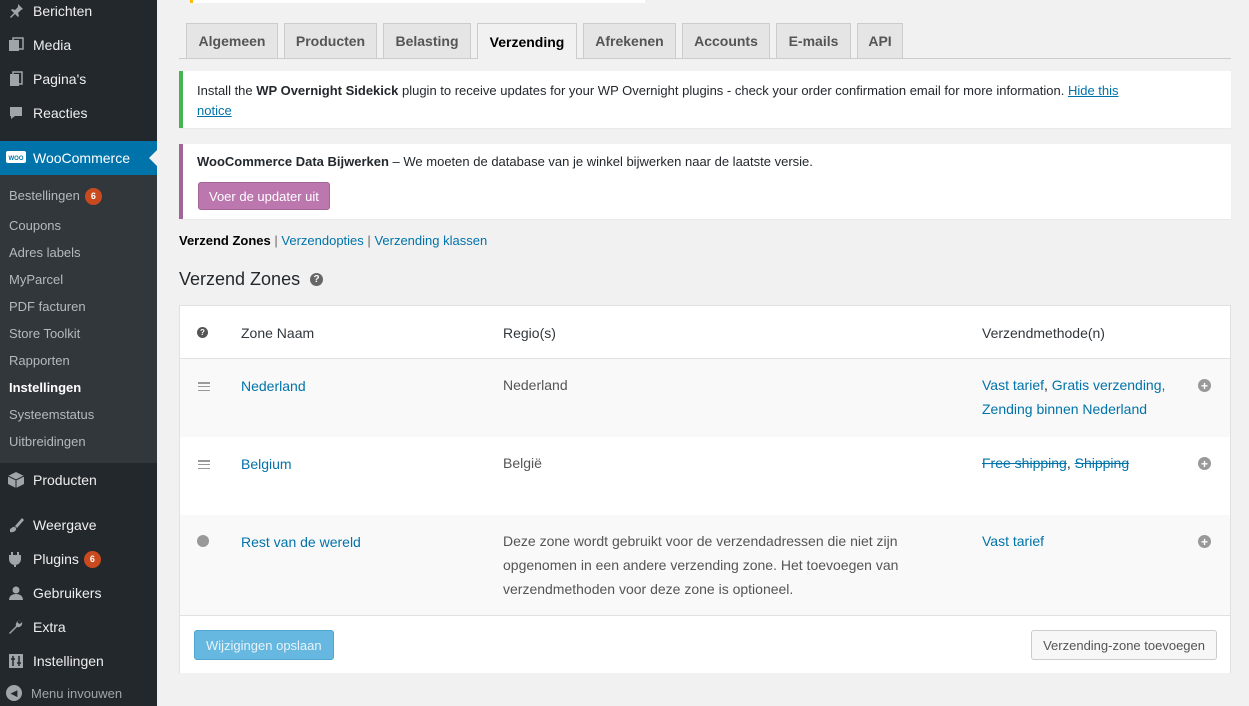 The image size is (1249, 706). What do you see at coordinates (36, 279) in the screenshot?
I see `submenu-item-myparcel: MyParcel` at bounding box center [36, 279].